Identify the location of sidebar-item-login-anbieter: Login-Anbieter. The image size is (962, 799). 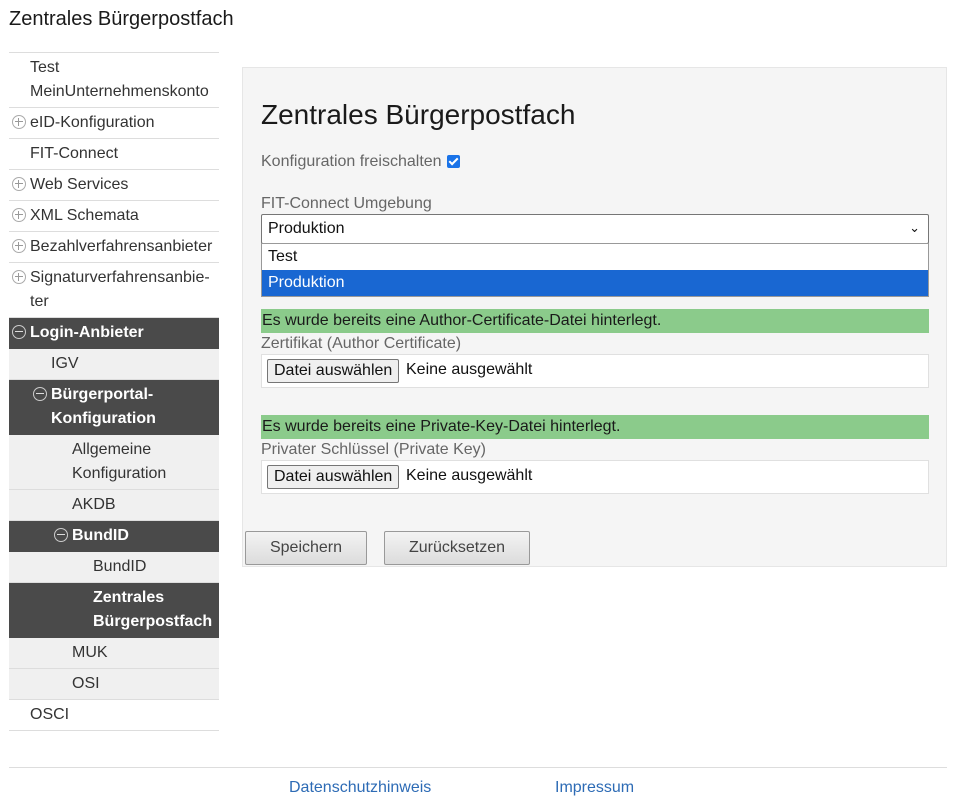
(114, 333).